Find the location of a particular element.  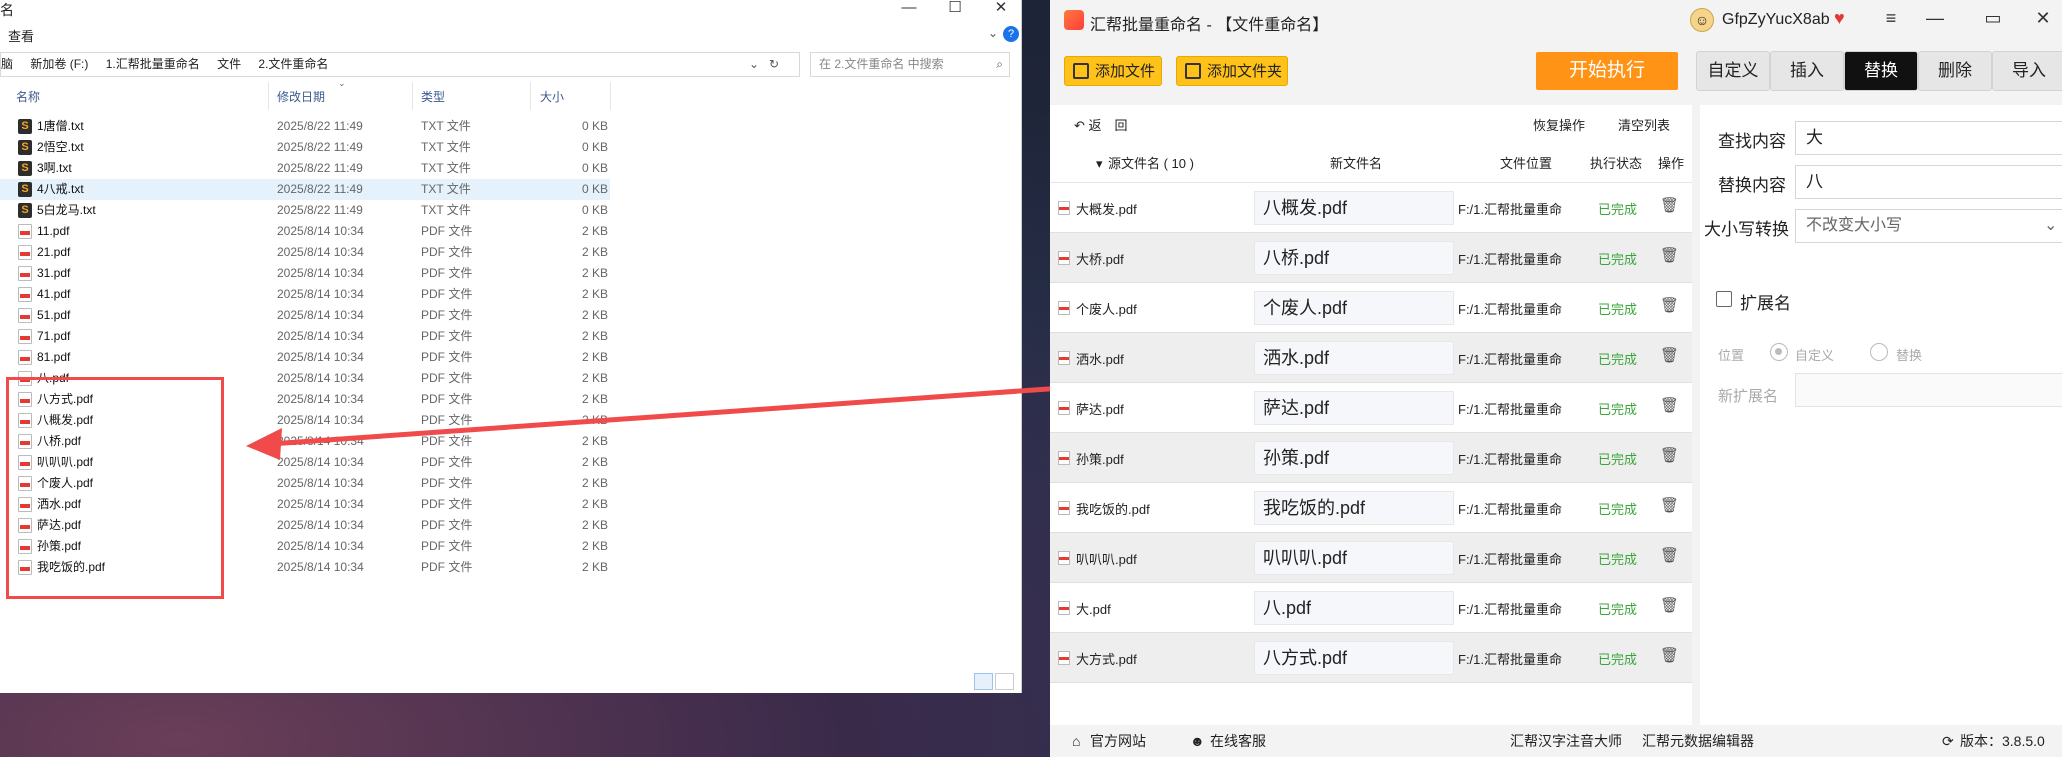

table-row: 大.pdf 八.pdf F:/1.汇帮批量重命名/文件 已完成 🗑 is located at coordinates (1371, 608).